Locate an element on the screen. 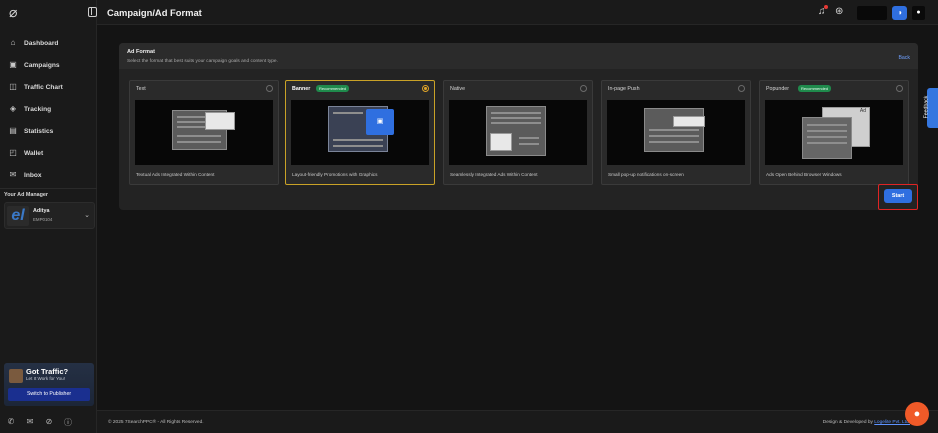  top-header: Campaign/Ad Format ♫ ⊛ ◑ ● is located at coordinates (513, 12).